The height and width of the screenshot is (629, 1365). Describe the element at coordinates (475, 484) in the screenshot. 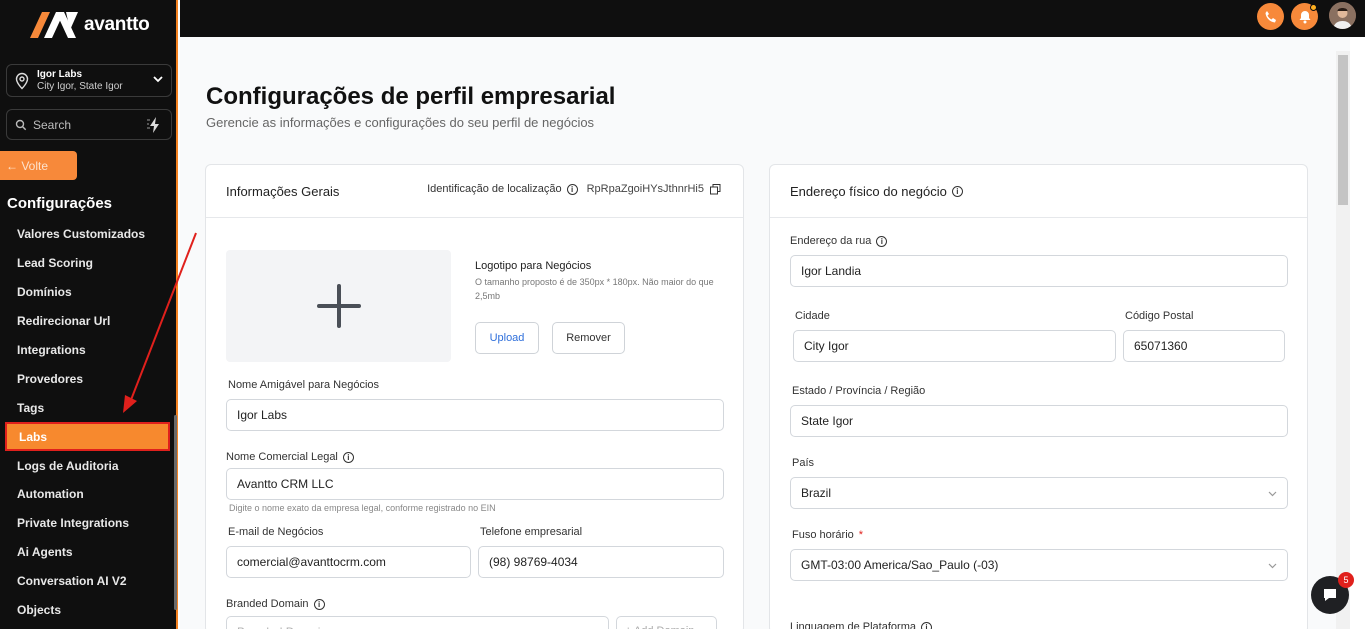

I see `legal-name-input: Avantto CRM LLC` at that location.